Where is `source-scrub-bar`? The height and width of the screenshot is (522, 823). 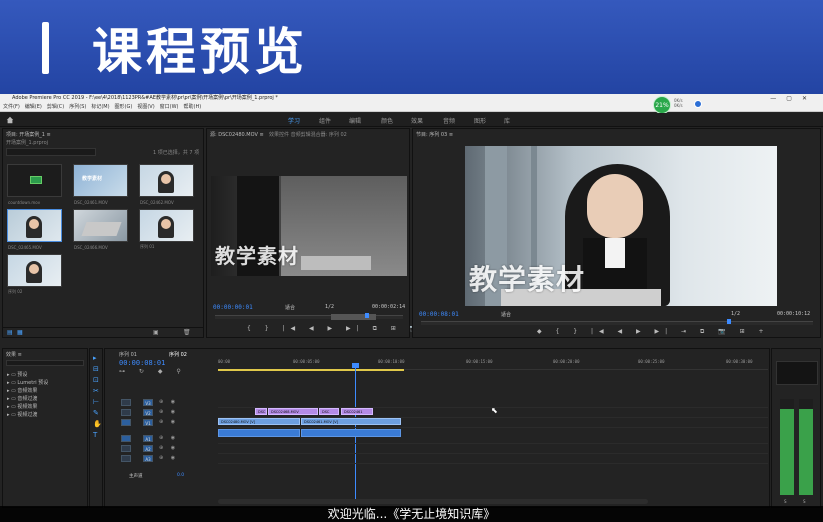 source-scrub-bar is located at coordinates (309, 316).